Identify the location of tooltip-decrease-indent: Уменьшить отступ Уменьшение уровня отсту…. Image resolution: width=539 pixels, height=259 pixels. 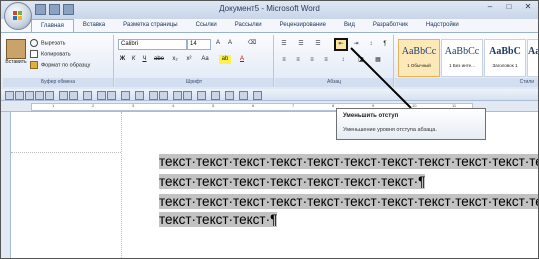
(411, 124).